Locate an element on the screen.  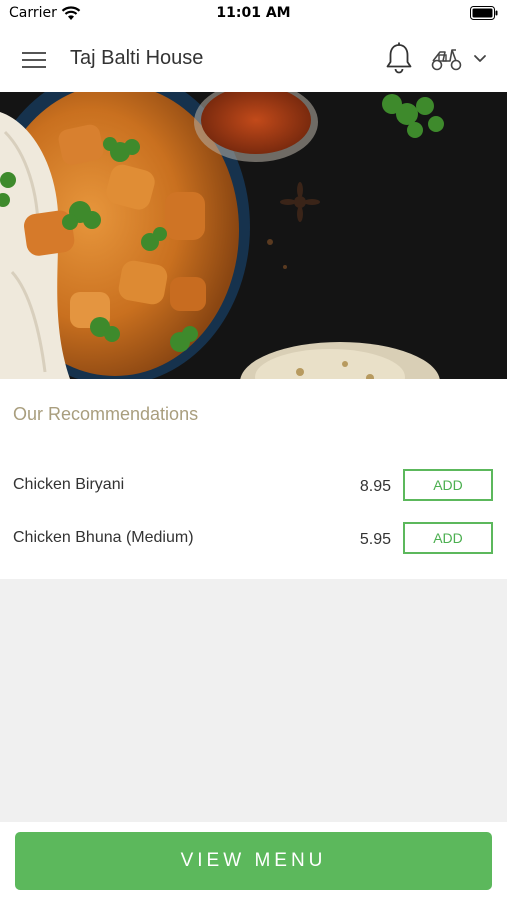
status-time: 11:01 AM is located at coordinates (253, 13).